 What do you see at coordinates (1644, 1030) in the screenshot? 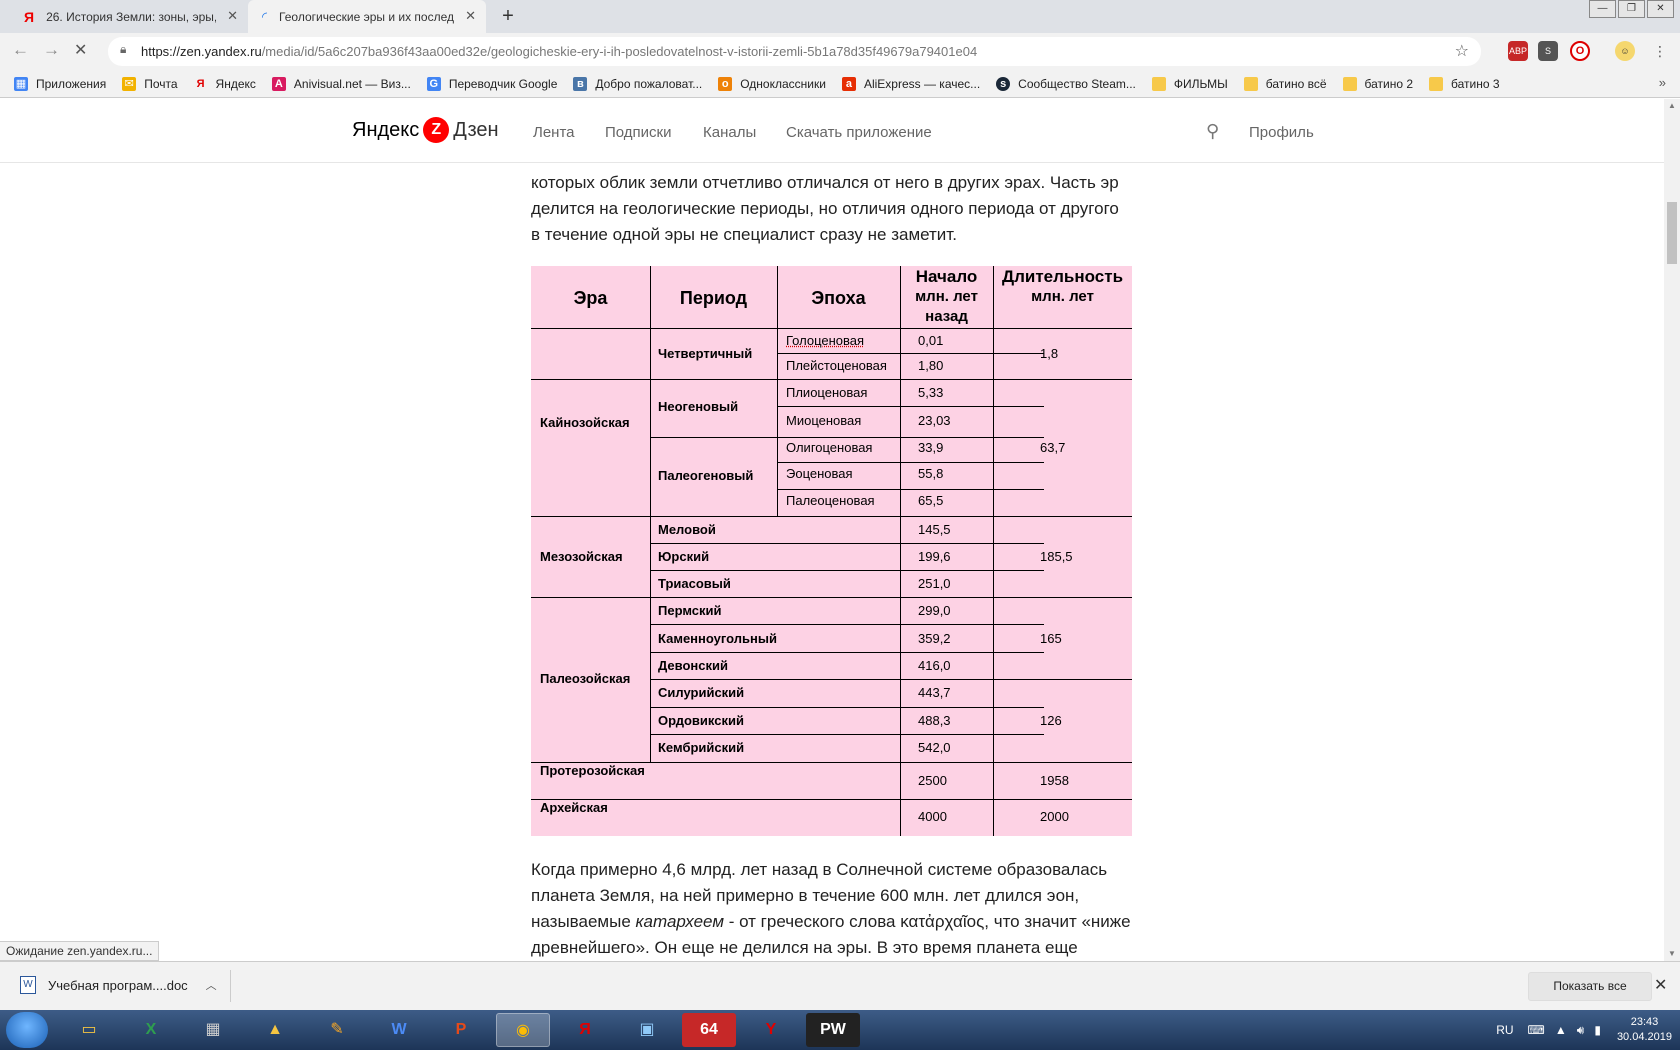
I see `clock: 23:43 30.04.2019` at bounding box center [1644, 1030].